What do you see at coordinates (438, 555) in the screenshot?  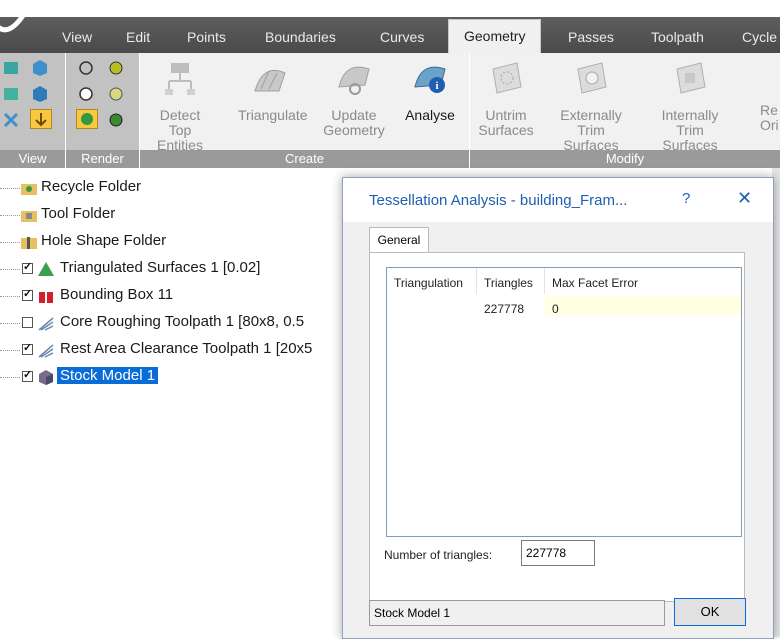 I see `number-of-triangles-label: Number of triangles:` at bounding box center [438, 555].